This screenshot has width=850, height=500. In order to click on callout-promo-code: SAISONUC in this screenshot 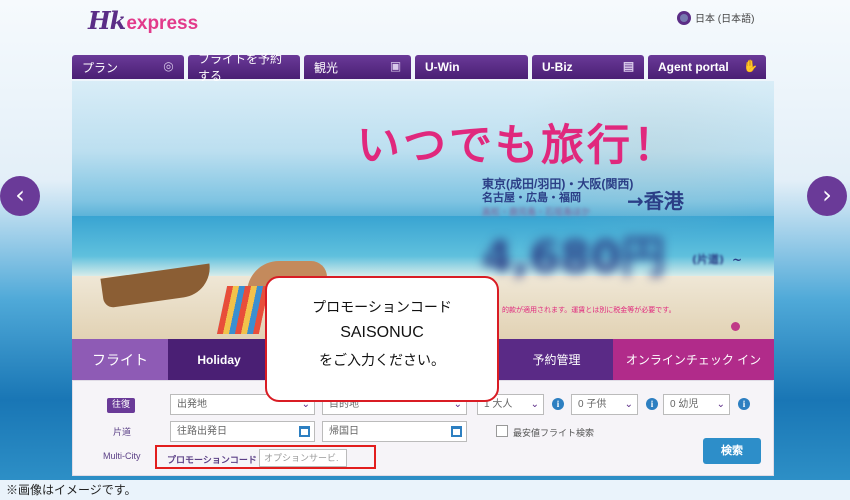, I will do `click(382, 332)`.